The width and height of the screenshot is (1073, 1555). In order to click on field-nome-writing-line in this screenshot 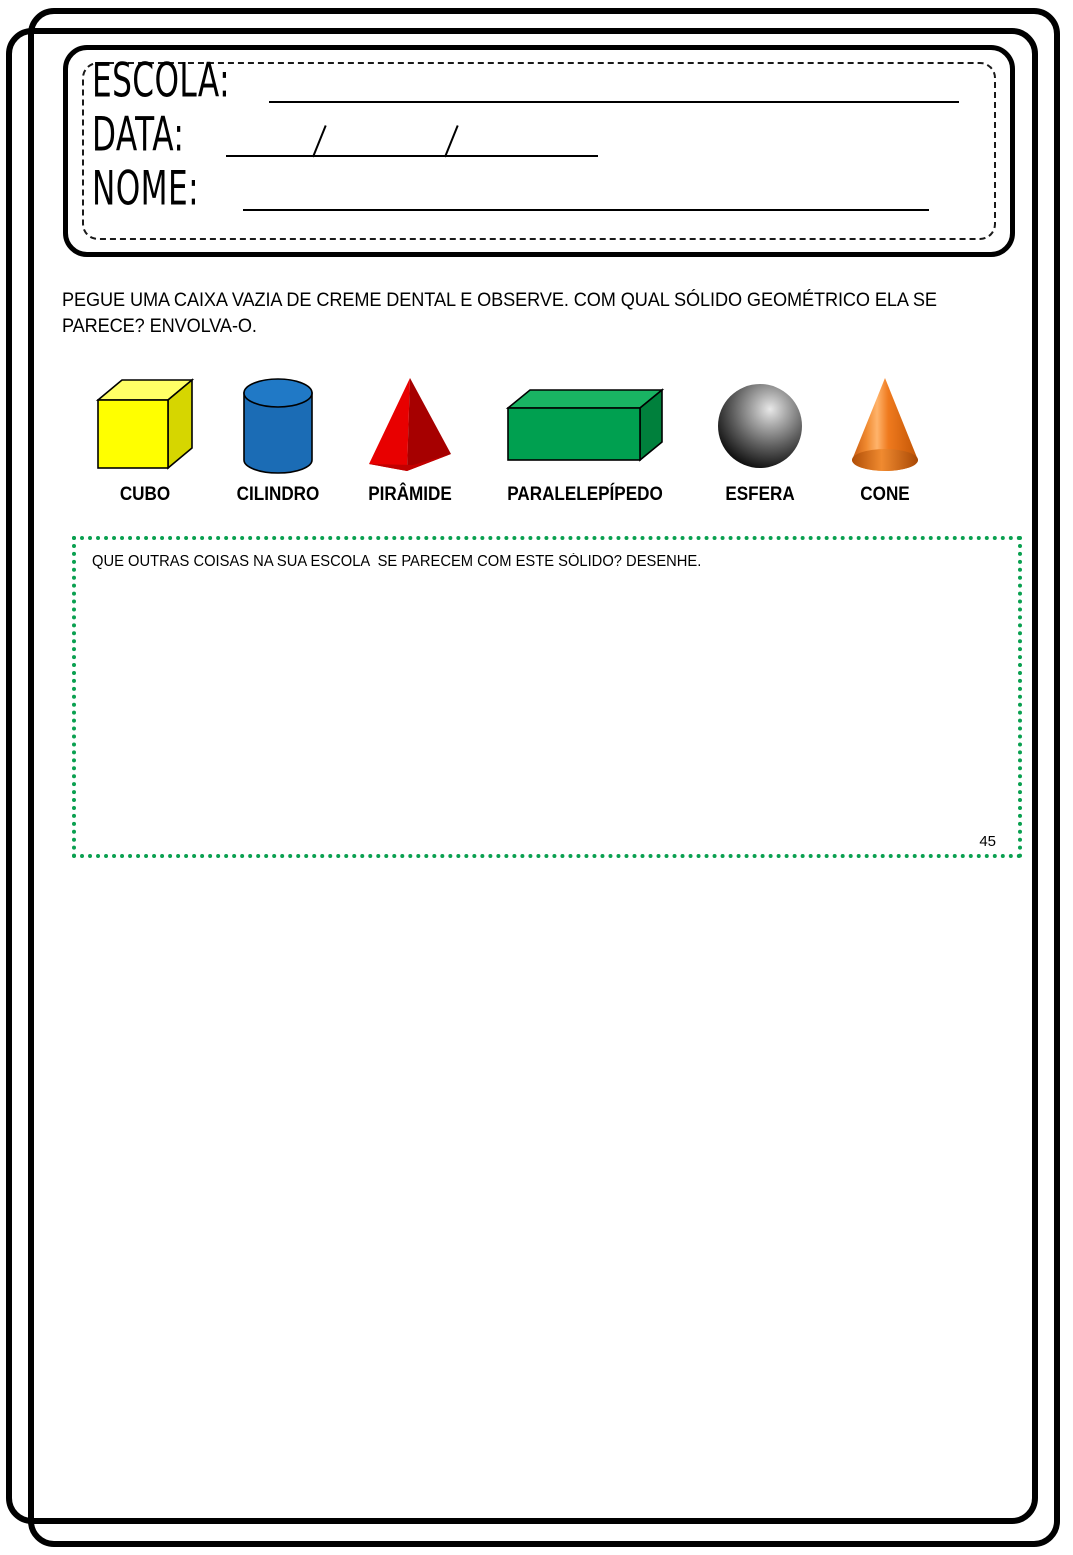, I will do `click(586, 210)`.